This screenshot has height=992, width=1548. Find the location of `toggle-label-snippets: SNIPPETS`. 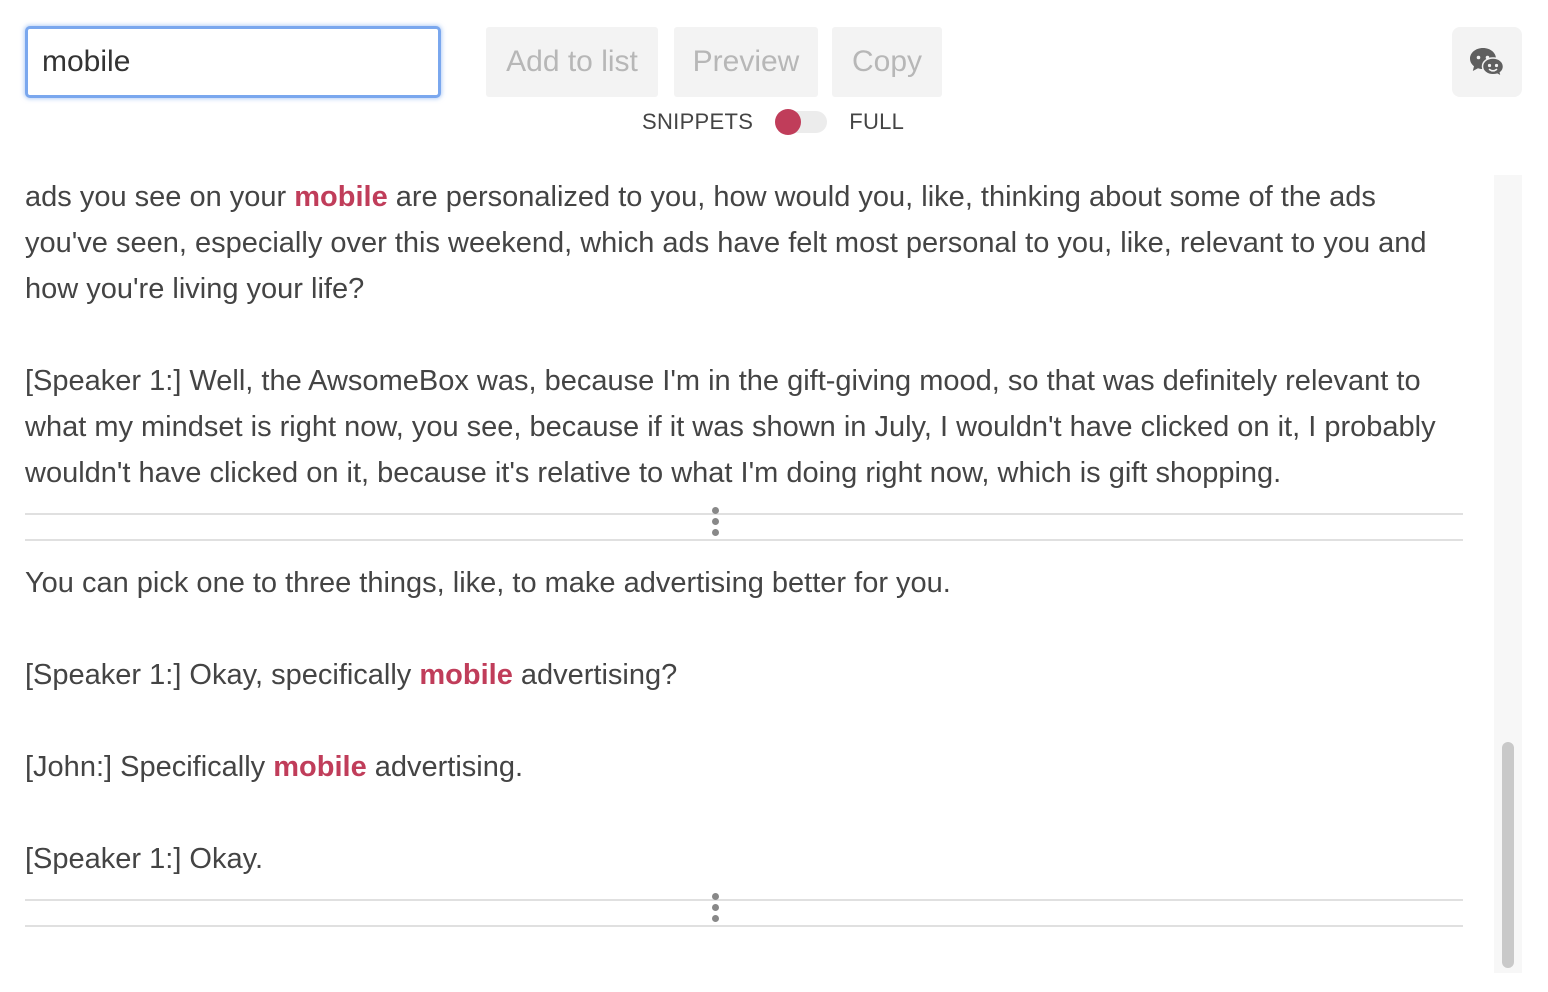

toggle-label-snippets: SNIPPETS is located at coordinates (697, 122).